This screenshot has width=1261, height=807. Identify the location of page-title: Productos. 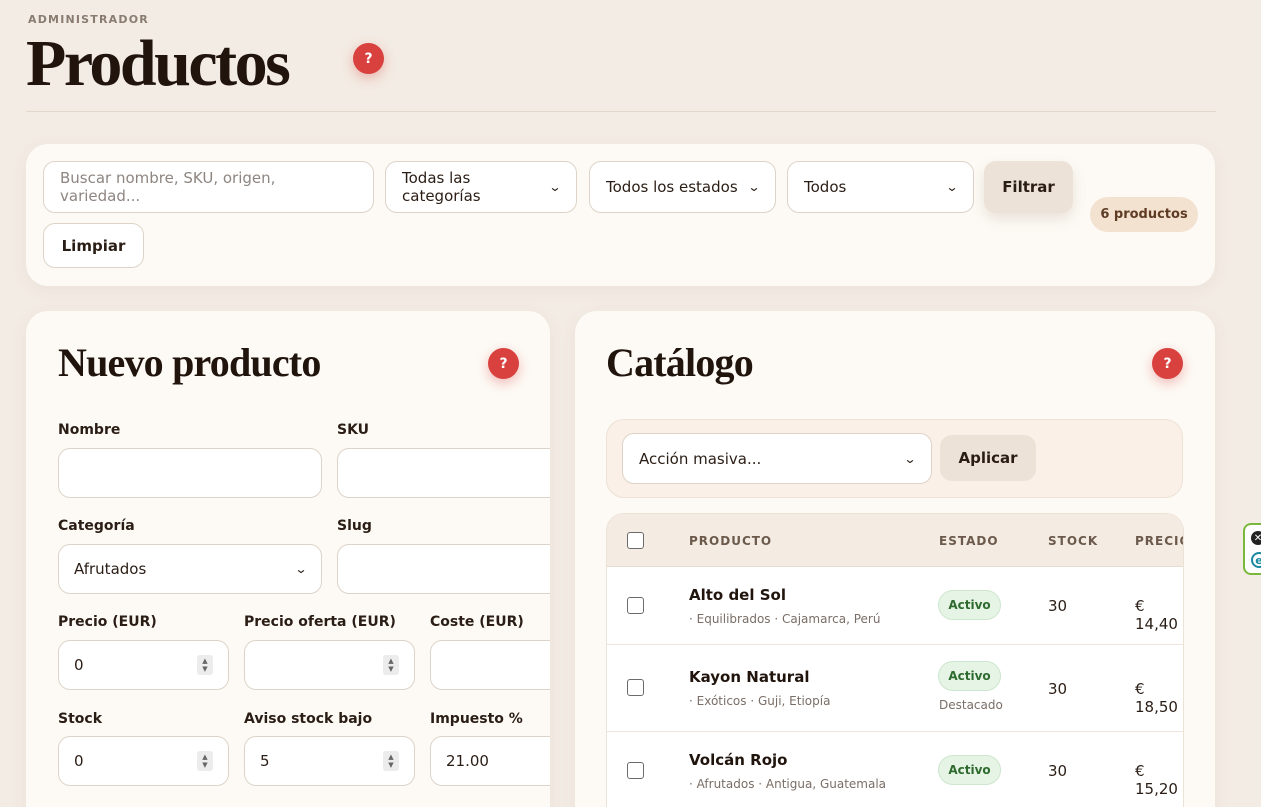
(158, 63).